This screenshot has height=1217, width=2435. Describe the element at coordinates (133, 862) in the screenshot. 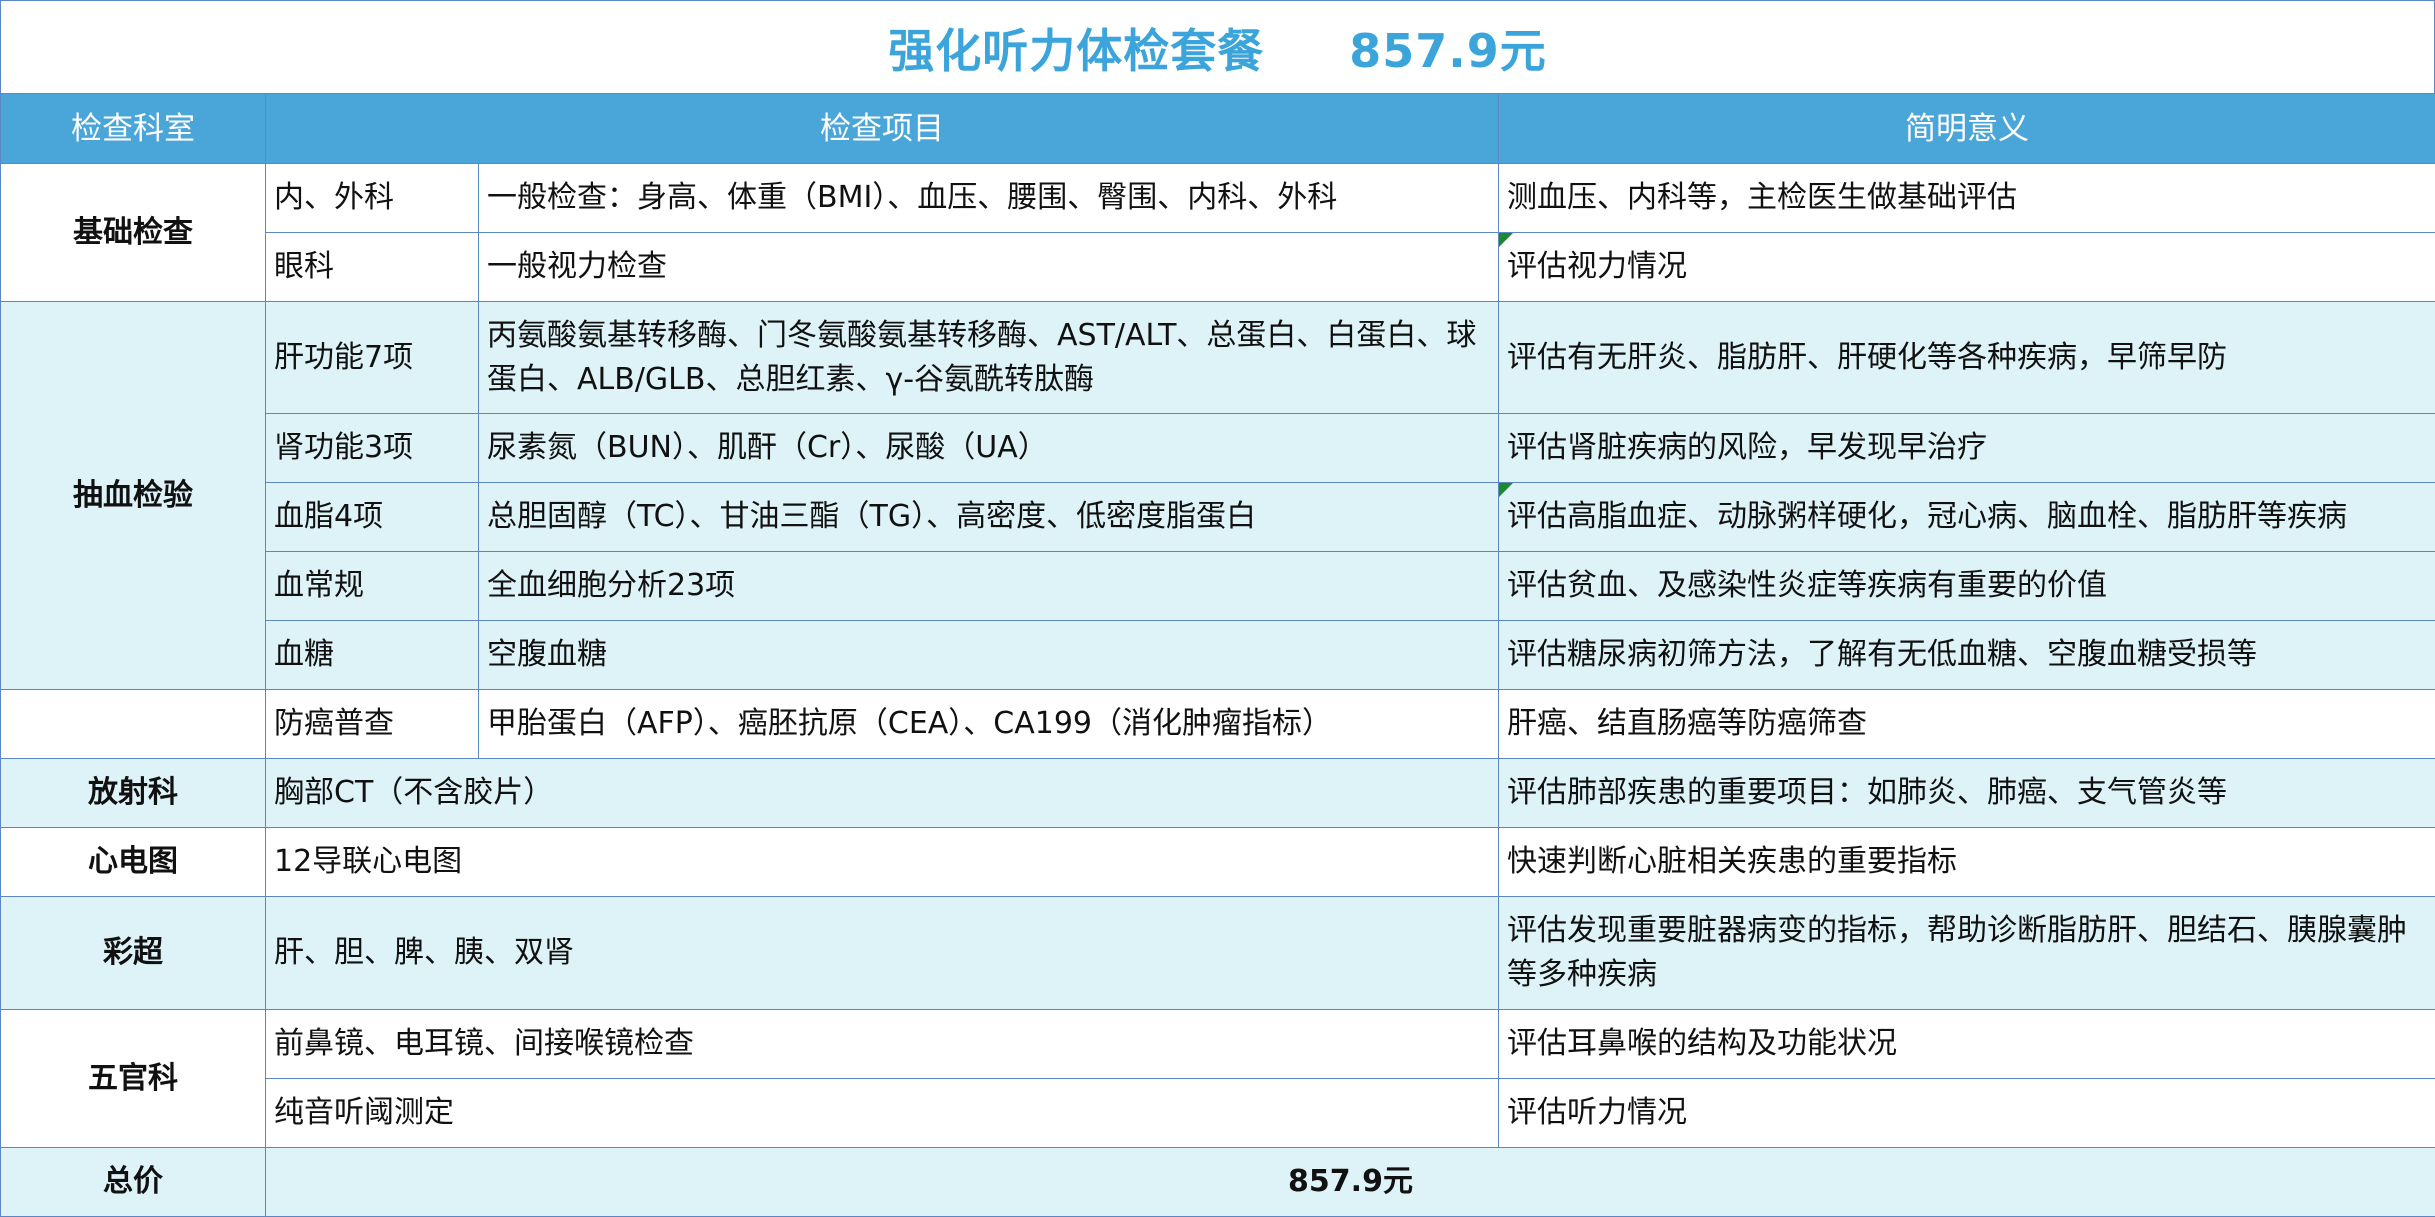

I see `dept-cell: 心电图` at that location.